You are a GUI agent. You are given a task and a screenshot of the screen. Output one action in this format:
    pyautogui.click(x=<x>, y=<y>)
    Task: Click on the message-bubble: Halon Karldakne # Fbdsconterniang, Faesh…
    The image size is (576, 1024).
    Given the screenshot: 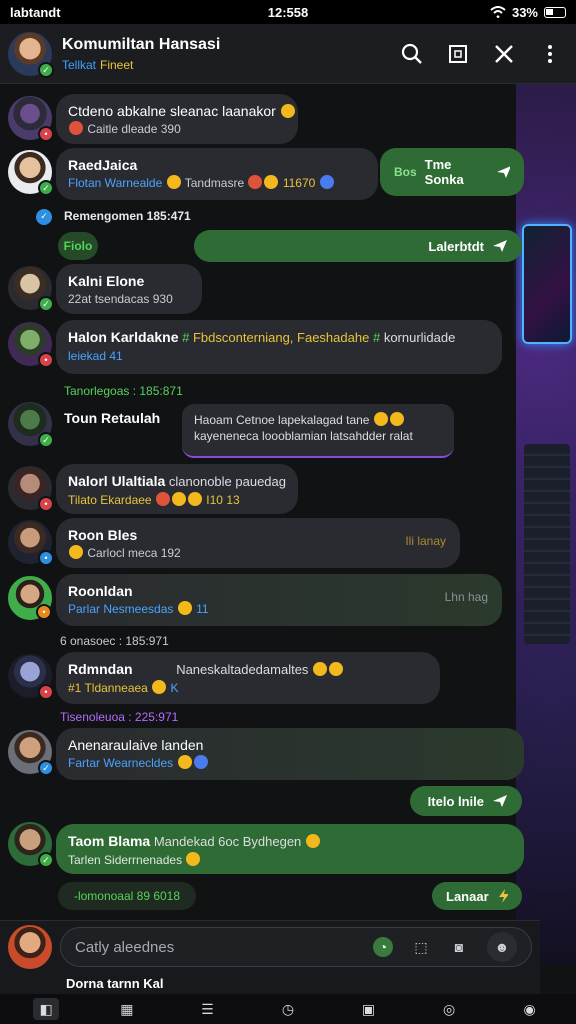 What is the action you would take?
    pyautogui.click(x=279, y=347)
    